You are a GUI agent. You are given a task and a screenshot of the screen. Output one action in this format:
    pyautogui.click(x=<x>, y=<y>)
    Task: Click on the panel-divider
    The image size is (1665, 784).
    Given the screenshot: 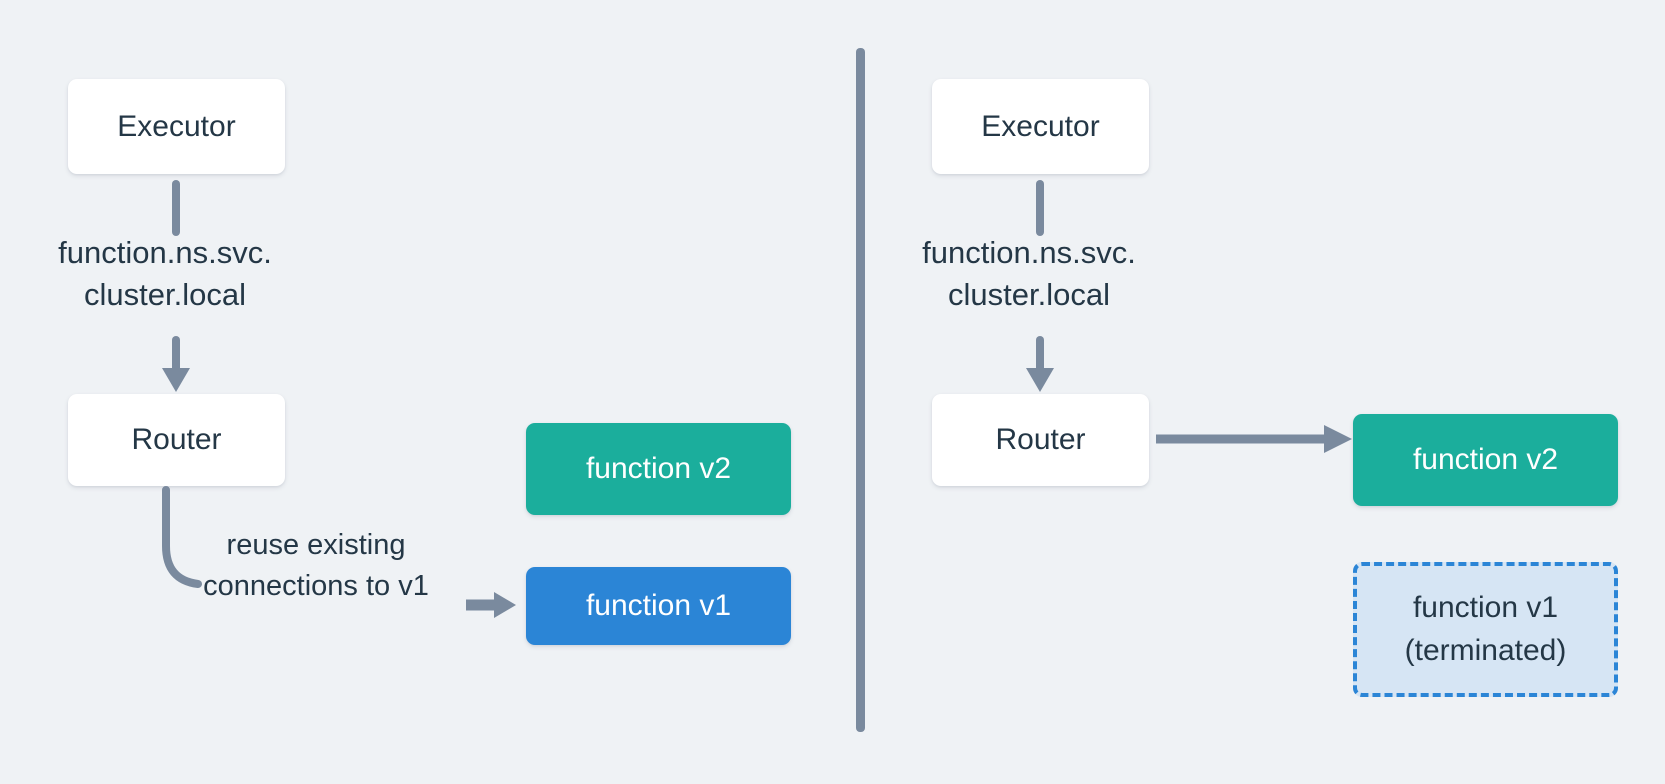 What is the action you would take?
    pyautogui.click(x=860, y=390)
    